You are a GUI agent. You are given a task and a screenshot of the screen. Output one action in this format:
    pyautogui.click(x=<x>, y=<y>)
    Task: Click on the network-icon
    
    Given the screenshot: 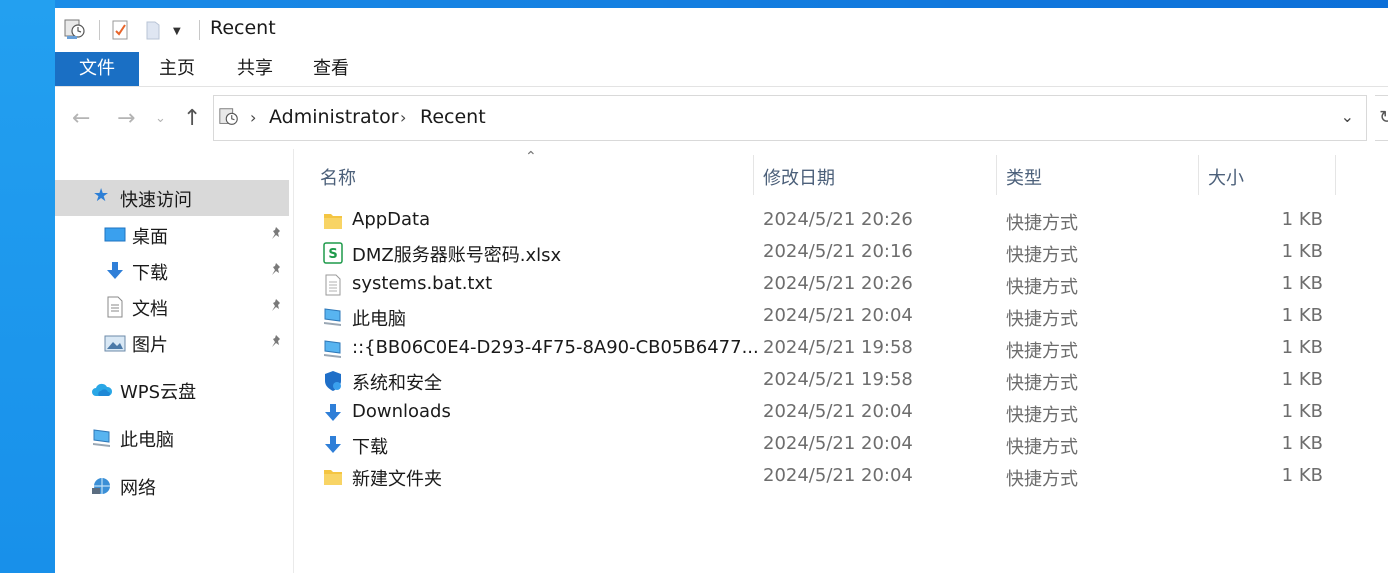 What is the action you would take?
    pyautogui.click(x=101, y=486)
    